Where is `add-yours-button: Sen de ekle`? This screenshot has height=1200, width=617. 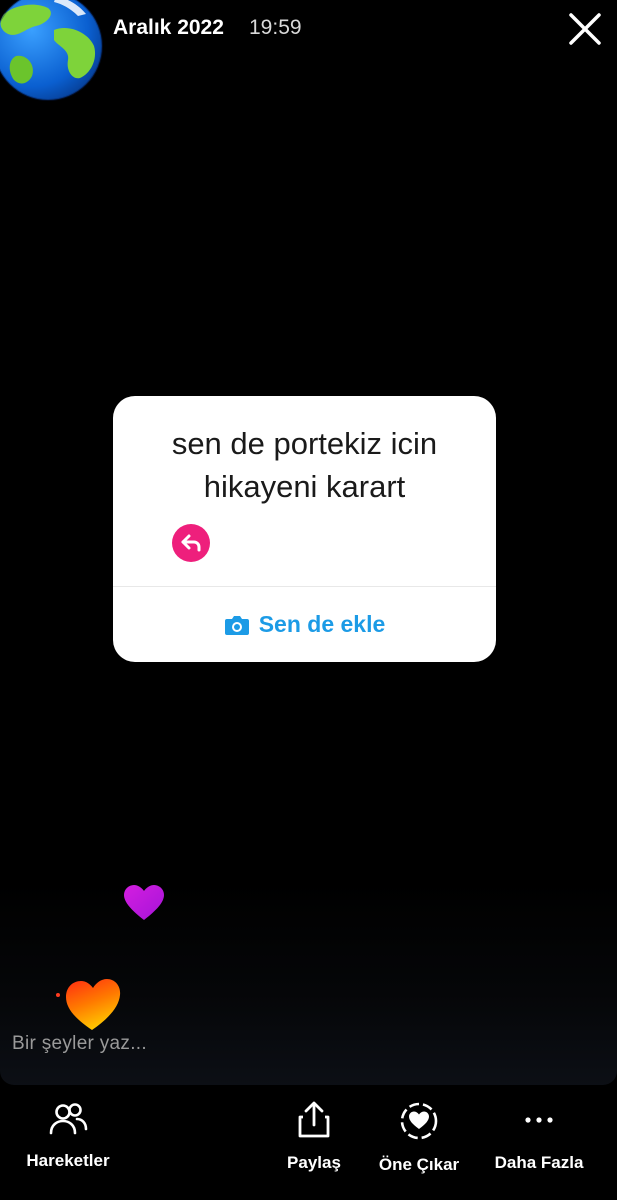
add-yours-button: Sen de ekle is located at coordinates (304, 624).